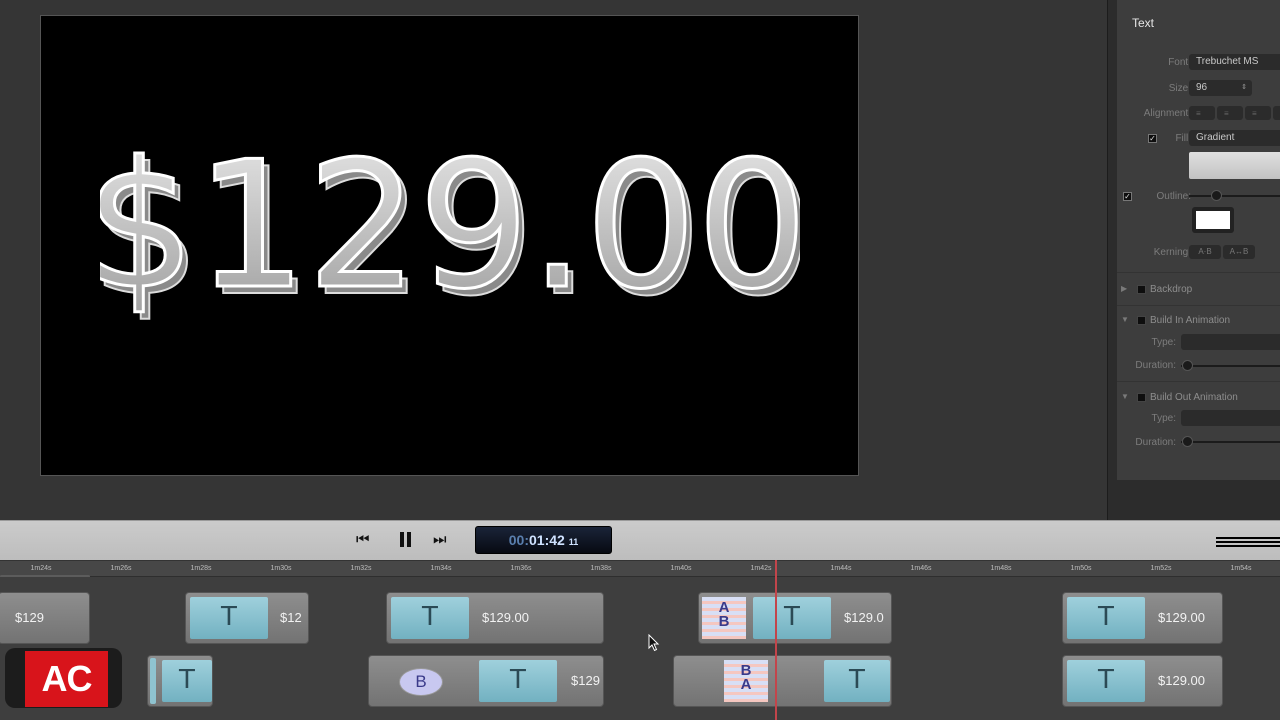  What do you see at coordinates (45, 618) in the screenshot?
I see `title-clip: $129` at bounding box center [45, 618].